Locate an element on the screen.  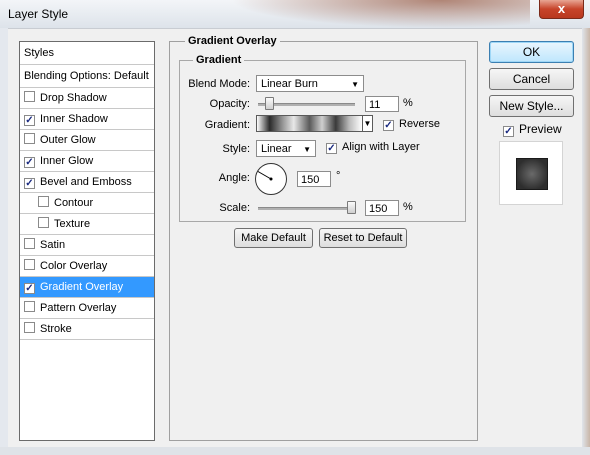
opacity-unit: % is located at coordinates (408, 103).